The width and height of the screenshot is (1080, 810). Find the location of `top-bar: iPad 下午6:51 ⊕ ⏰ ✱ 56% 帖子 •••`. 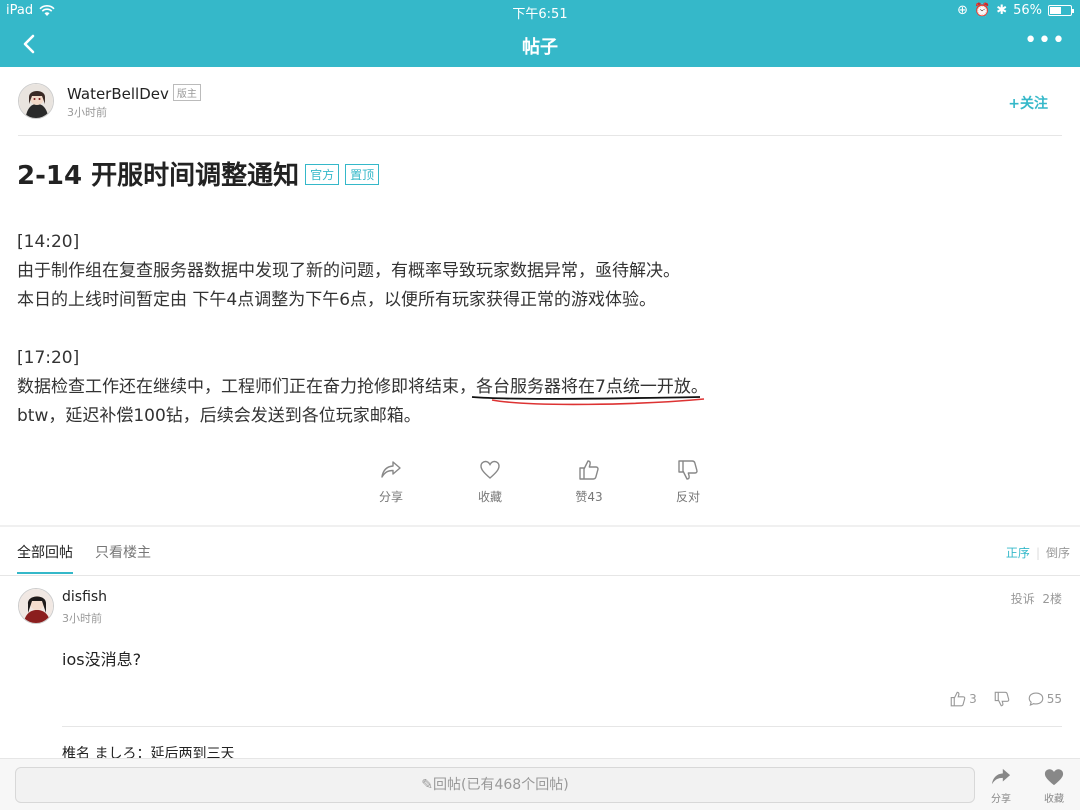

top-bar: iPad 下午6:51 ⊕ ⏰ ✱ 56% 帖子 ••• is located at coordinates (540, 33).